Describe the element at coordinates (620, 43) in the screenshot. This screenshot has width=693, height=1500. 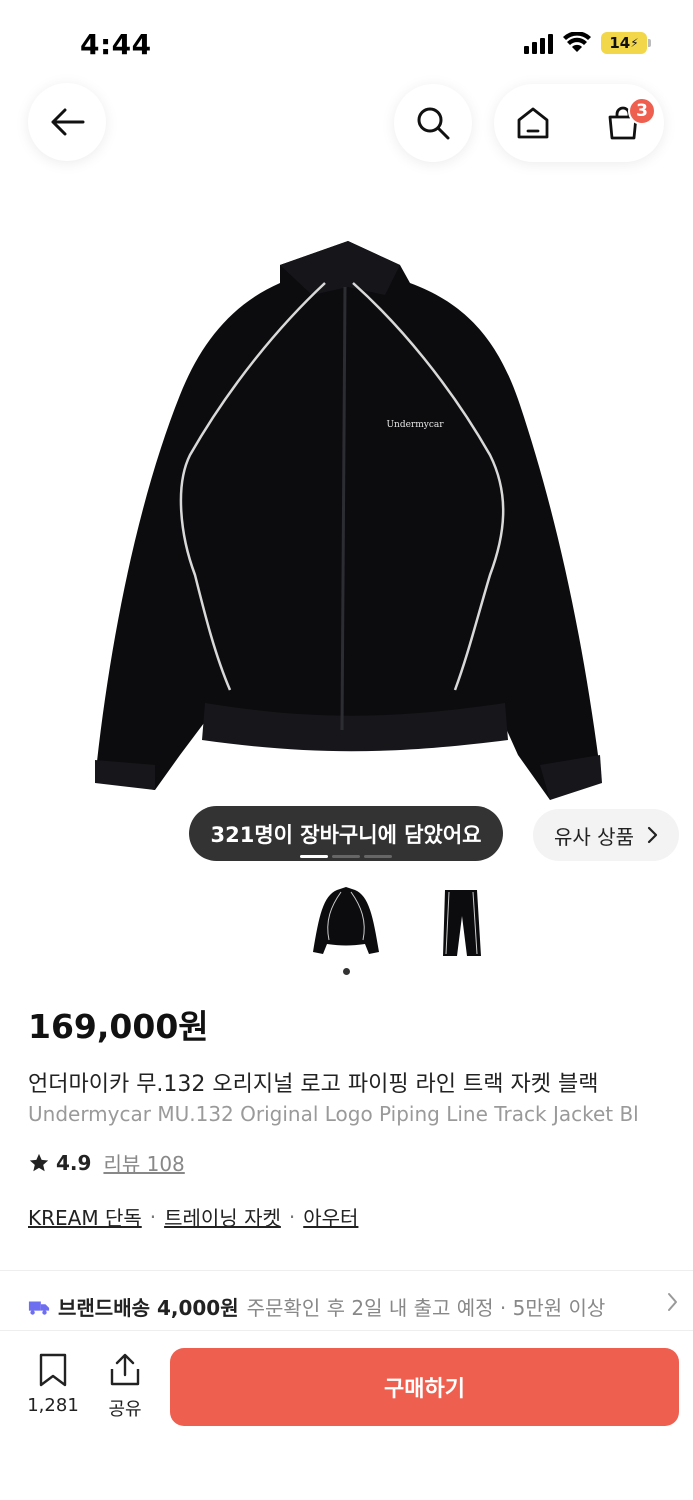
I see `battery-level: 14` at that location.